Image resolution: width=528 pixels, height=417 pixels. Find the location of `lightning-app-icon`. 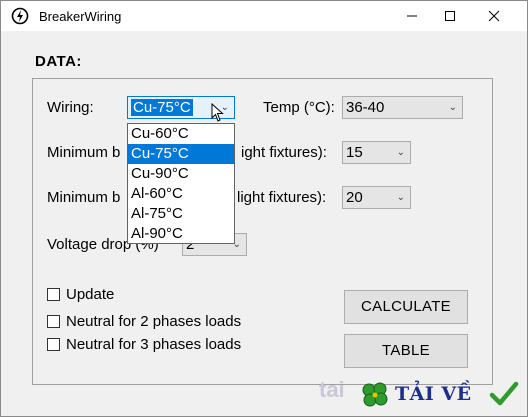

lightning-app-icon is located at coordinates (20, 16).